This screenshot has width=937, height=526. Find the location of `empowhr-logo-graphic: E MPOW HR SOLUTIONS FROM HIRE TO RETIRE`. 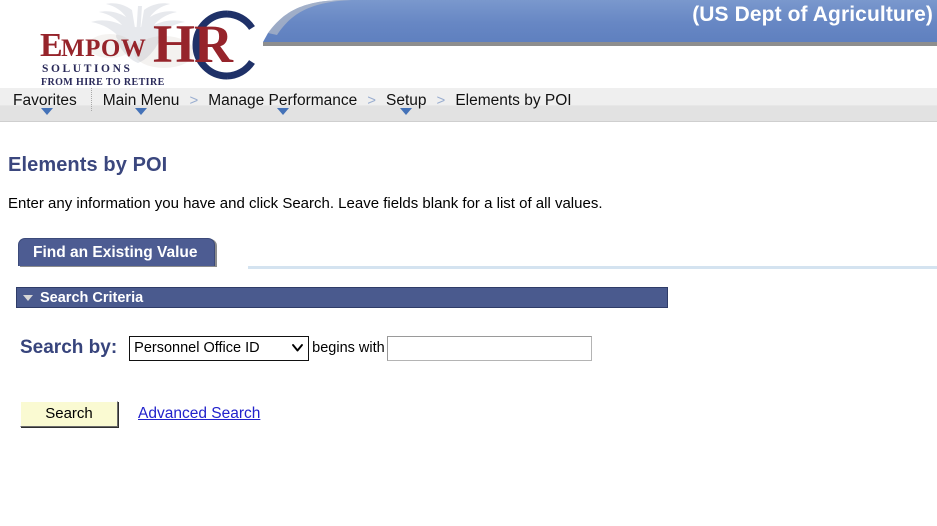

empowhr-logo-graphic: E MPOW HR SOLUTIONS FROM HIRE TO RETIRE is located at coordinates (147, 45).